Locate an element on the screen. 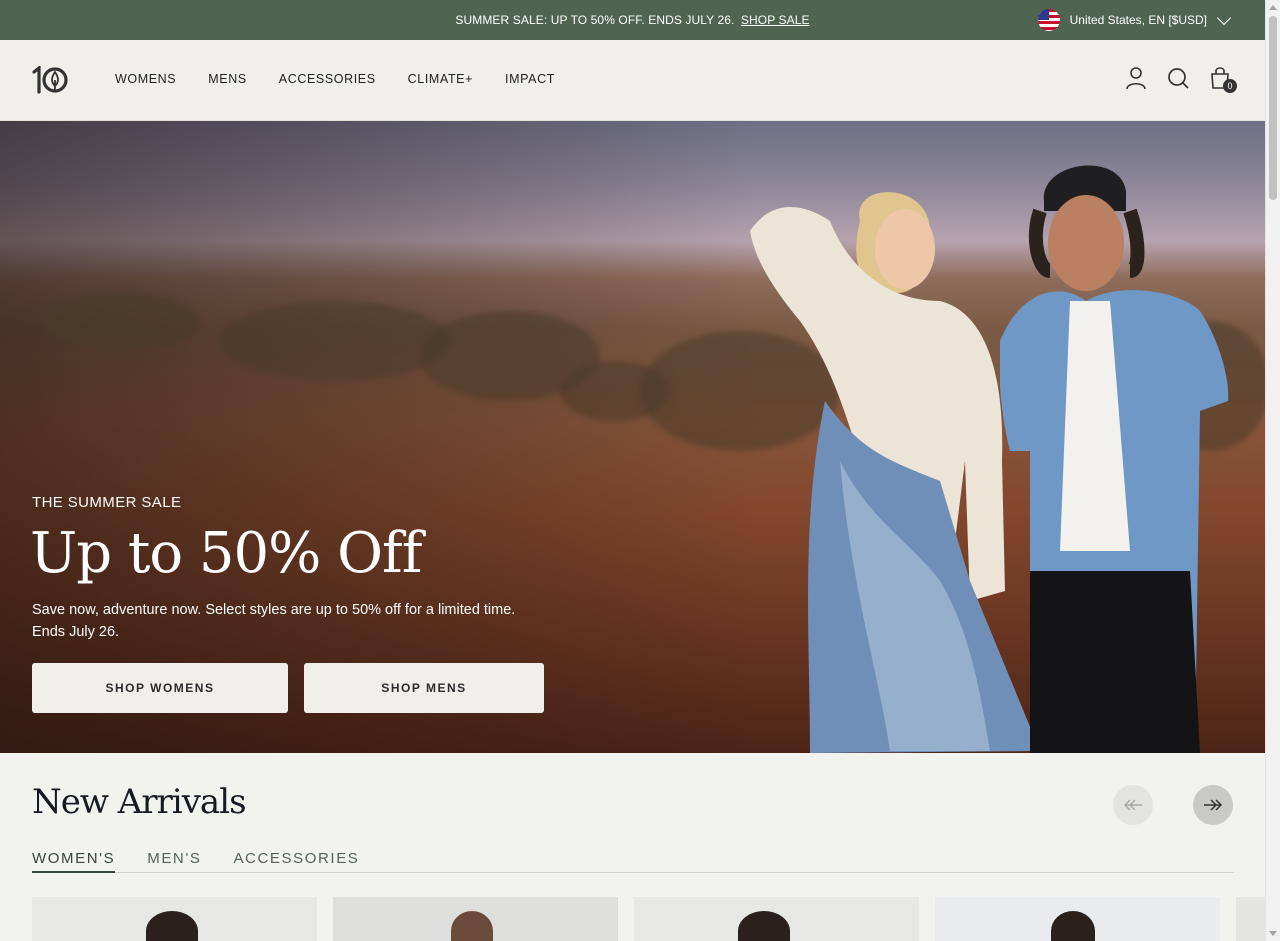  hero-kicker: THE SUMMER SALE is located at coordinates (107, 502).